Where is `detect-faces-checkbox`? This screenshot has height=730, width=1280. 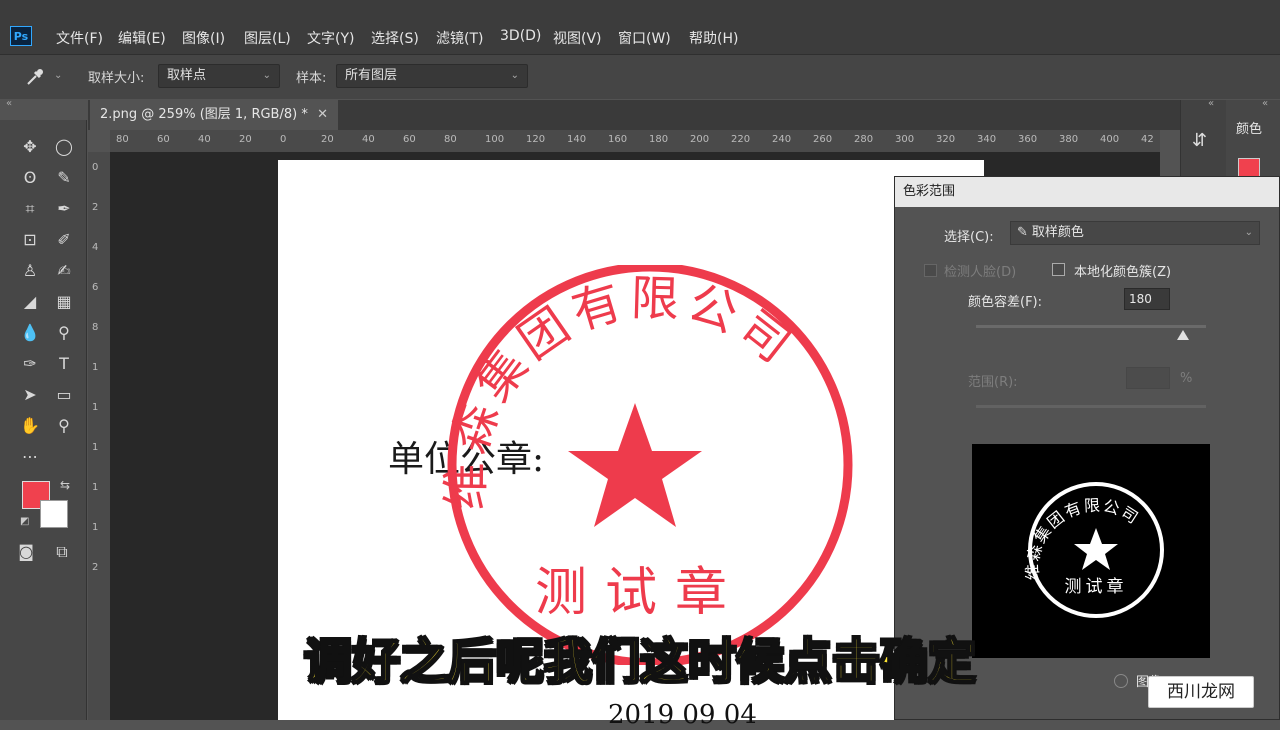 detect-faces-checkbox is located at coordinates (930, 270).